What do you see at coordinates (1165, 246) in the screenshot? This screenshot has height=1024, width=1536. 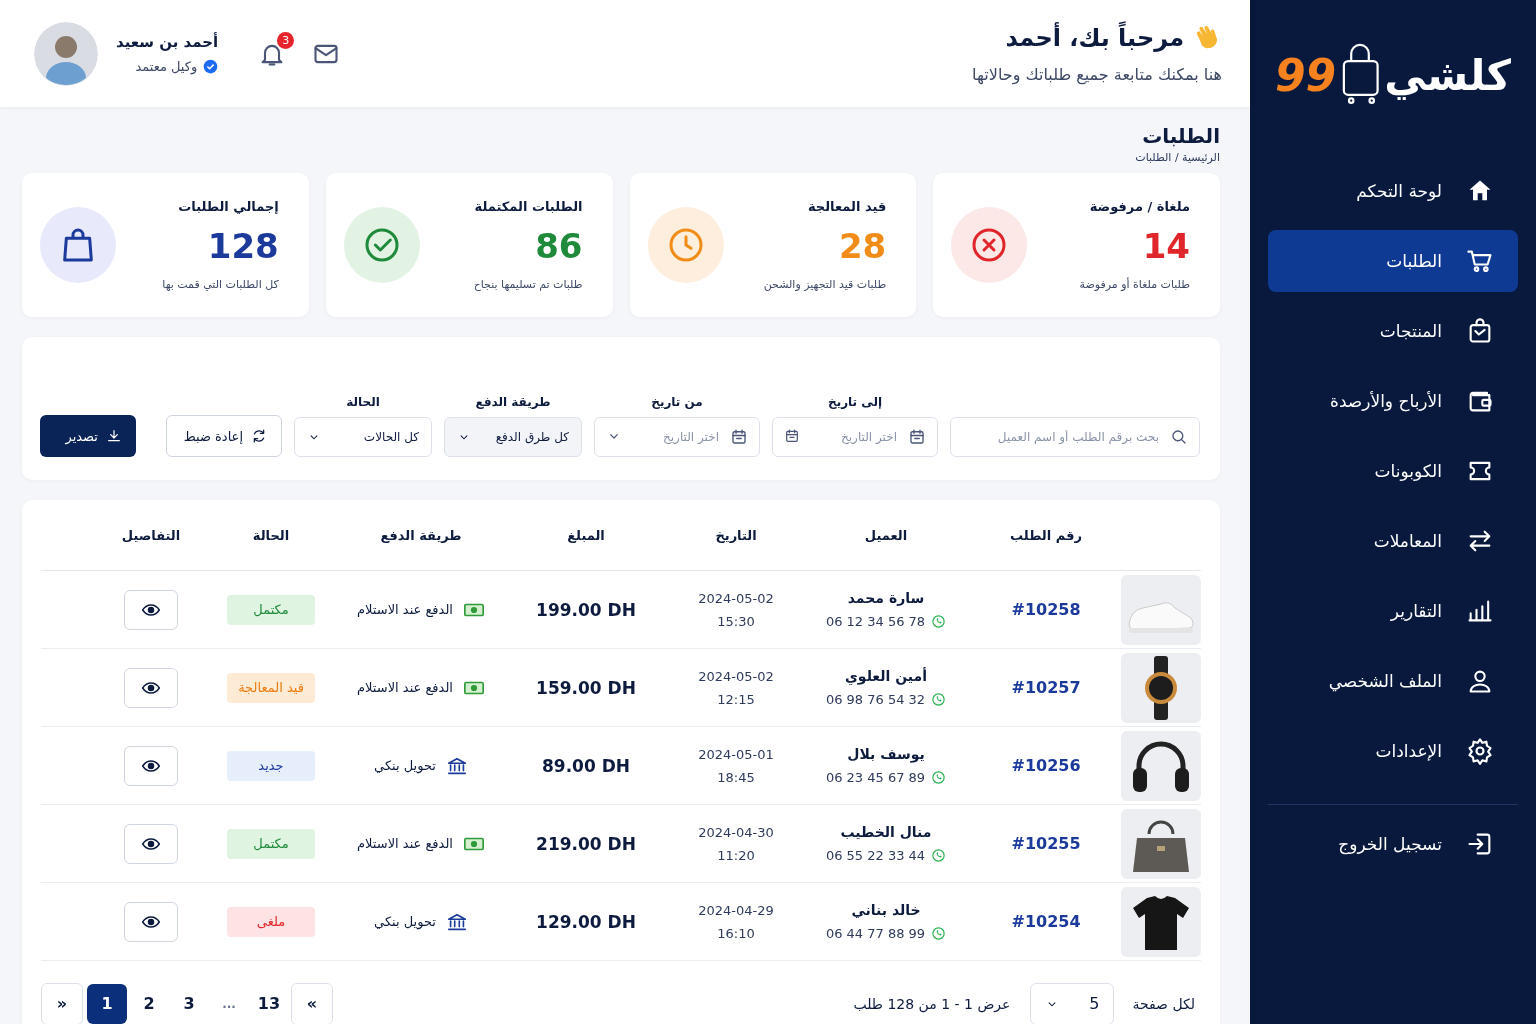 I see `stat-value: 14` at bounding box center [1165, 246].